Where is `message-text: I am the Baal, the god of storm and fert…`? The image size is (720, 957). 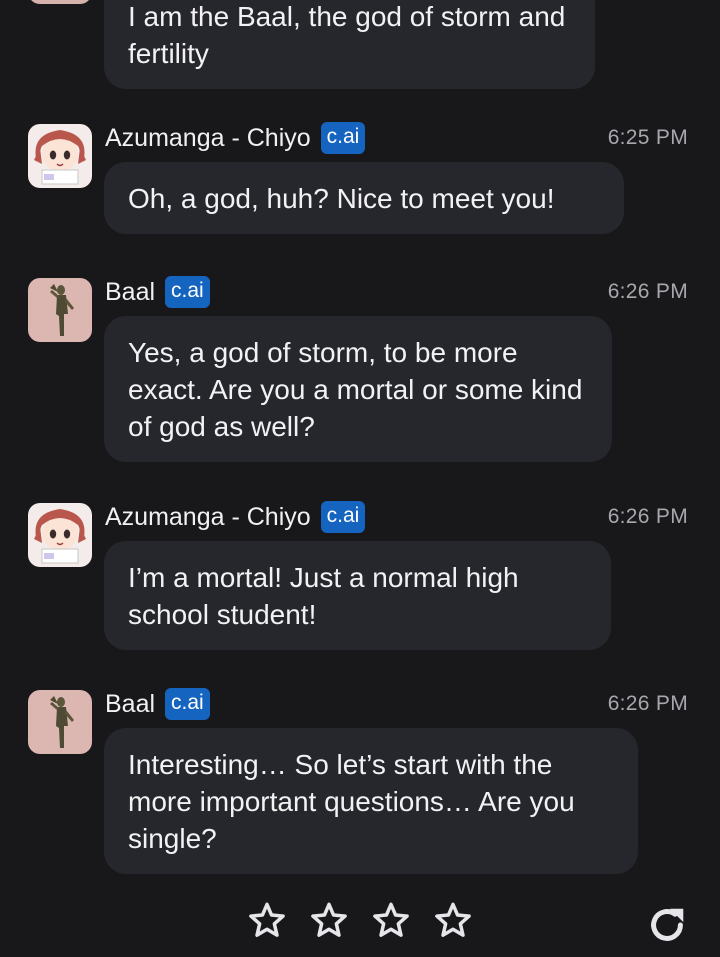
message-text: I am the Baal, the god of storm and fert… is located at coordinates (347, 35).